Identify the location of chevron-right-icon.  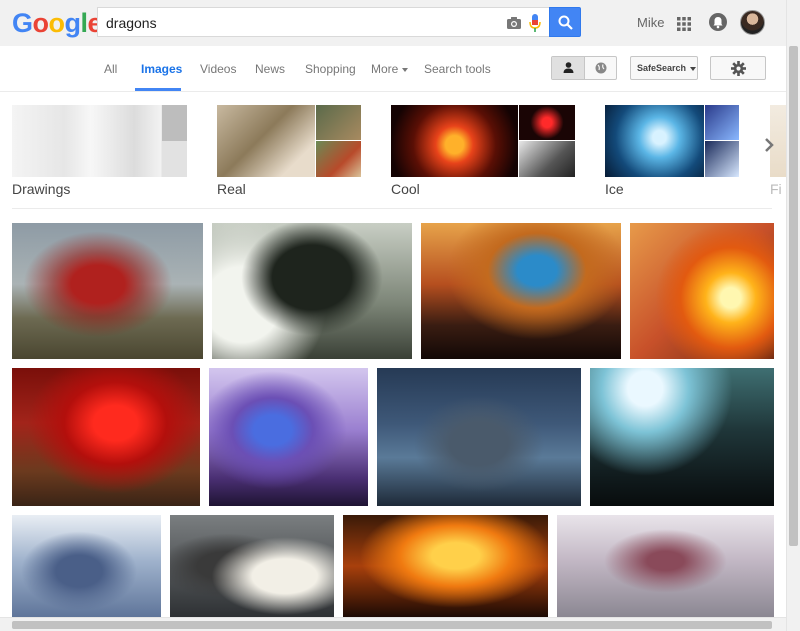
(769, 145).